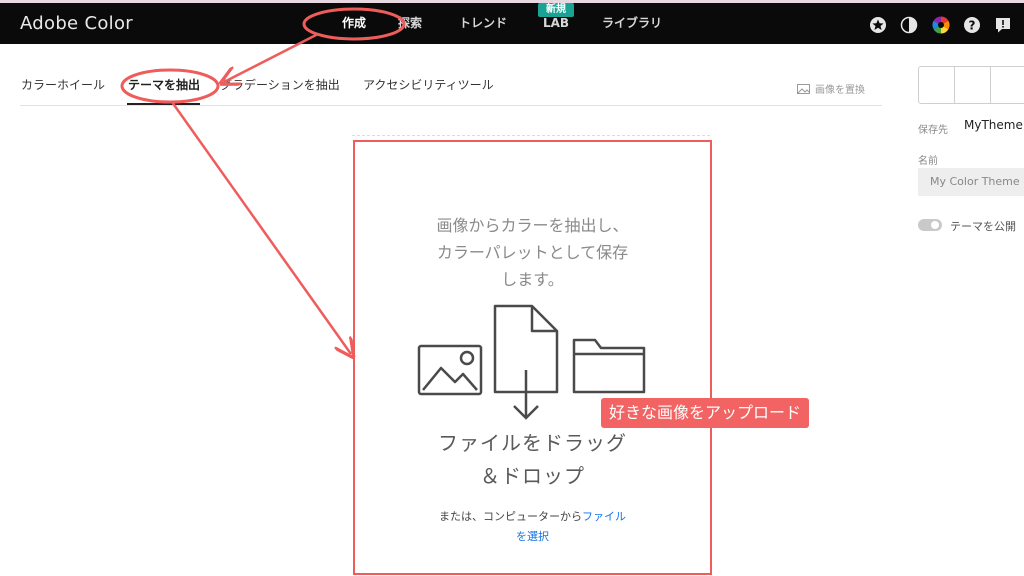 This screenshot has width=1024, height=576. Describe the element at coordinates (909, 25) in the screenshot. I see `contrast-icon` at that location.